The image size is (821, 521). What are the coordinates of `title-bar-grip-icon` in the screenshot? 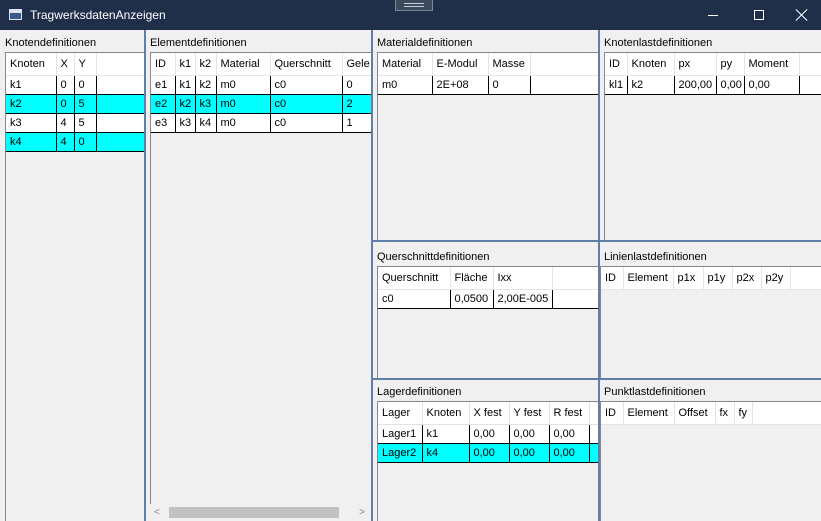 It's located at (414, 5).